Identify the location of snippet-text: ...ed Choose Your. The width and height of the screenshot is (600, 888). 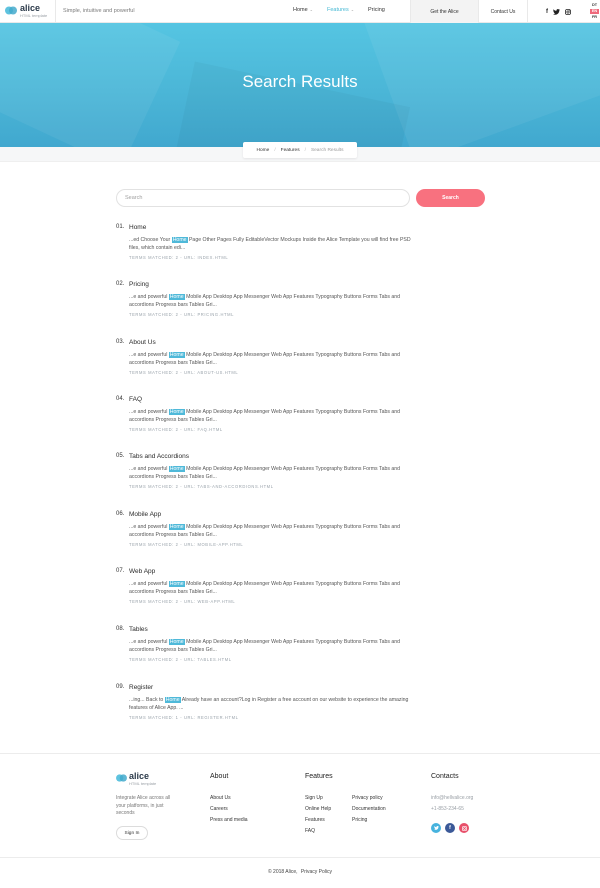
(150, 240).